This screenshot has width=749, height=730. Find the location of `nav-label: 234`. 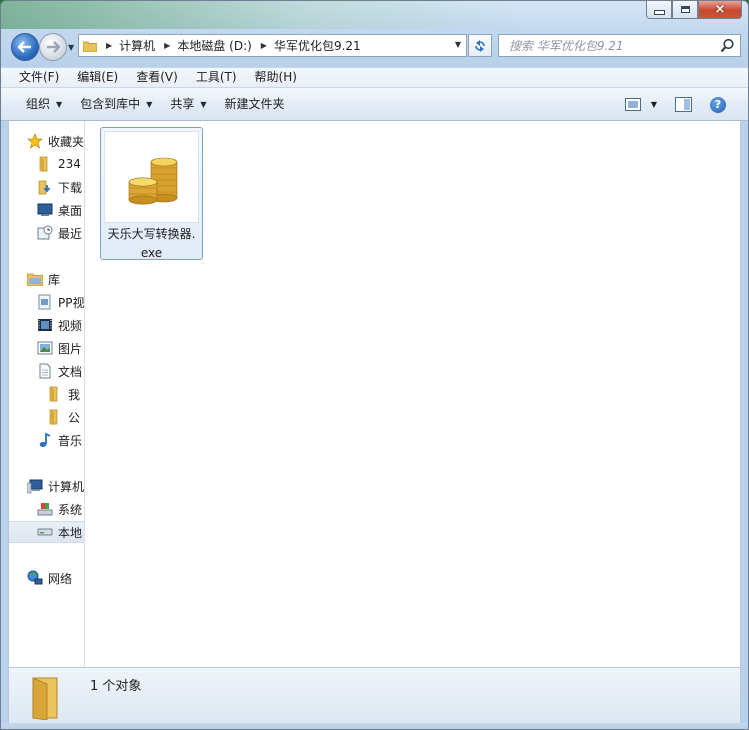

nav-label: 234 is located at coordinates (69, 164).